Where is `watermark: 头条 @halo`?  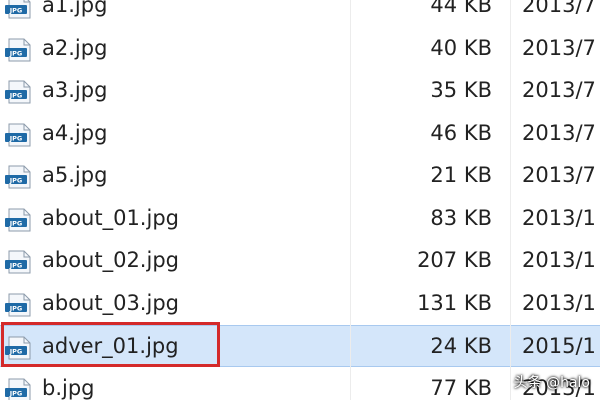 watermark: 头条 @halo is located at coordinates (551, 383).